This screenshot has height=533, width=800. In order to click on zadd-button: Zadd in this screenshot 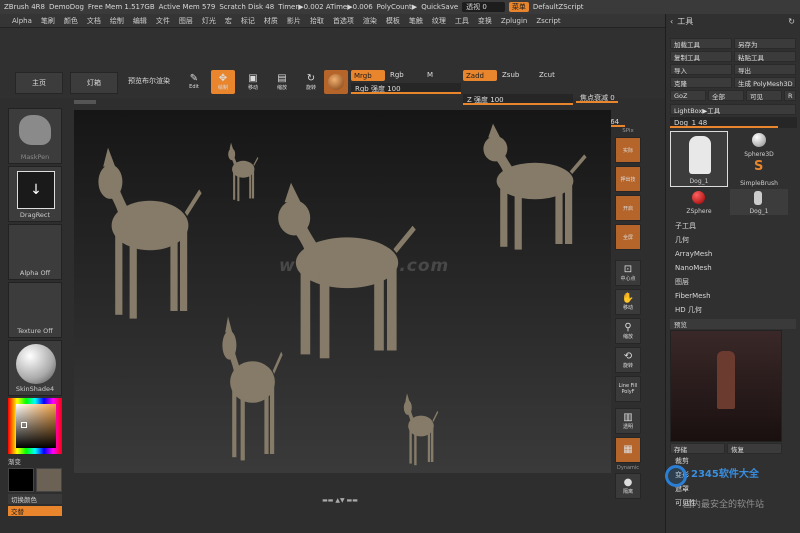, I will do `click(480, 75)`.